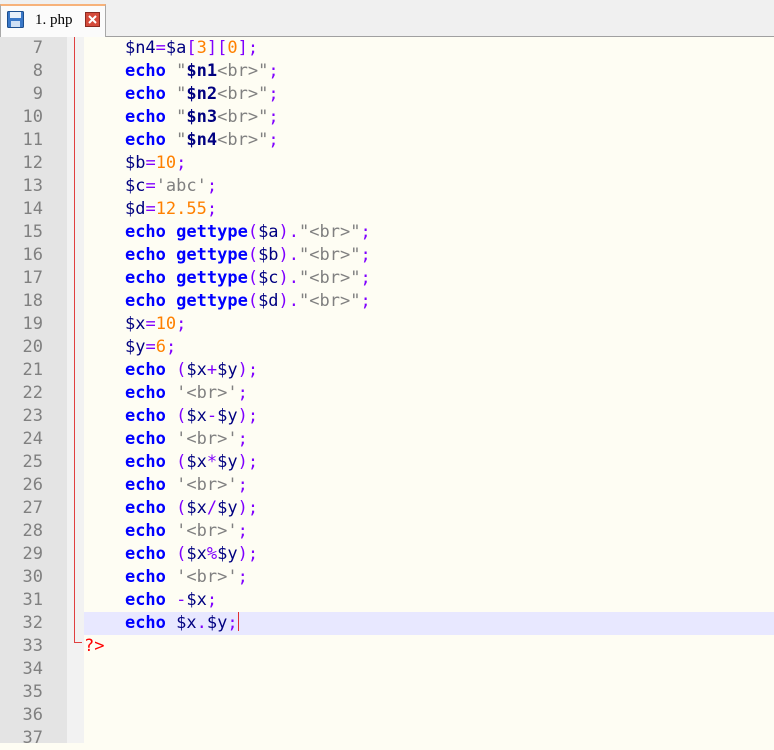  I want to click on code-line: 7 $n4=$a[3][0];, so click(387, 48).